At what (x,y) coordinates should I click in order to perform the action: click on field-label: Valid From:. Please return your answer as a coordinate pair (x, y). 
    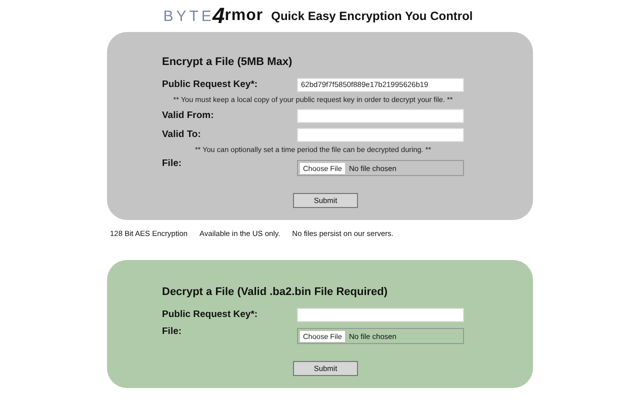
    Looking at the image, I should click on (188, 115).